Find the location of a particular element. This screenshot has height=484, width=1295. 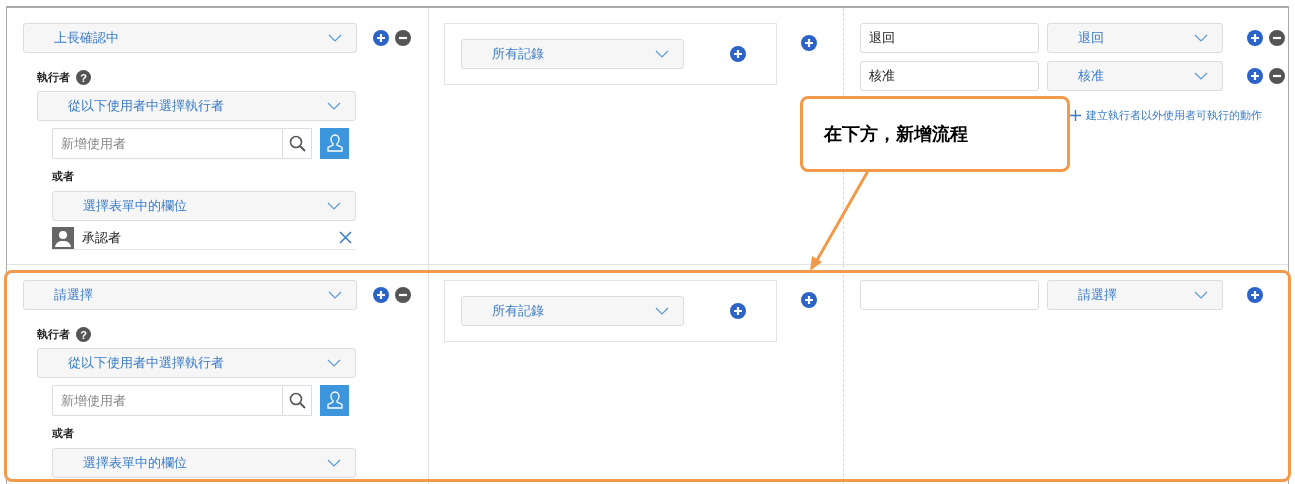

action-name-field: 退回 is located at coordinates (949, 38).